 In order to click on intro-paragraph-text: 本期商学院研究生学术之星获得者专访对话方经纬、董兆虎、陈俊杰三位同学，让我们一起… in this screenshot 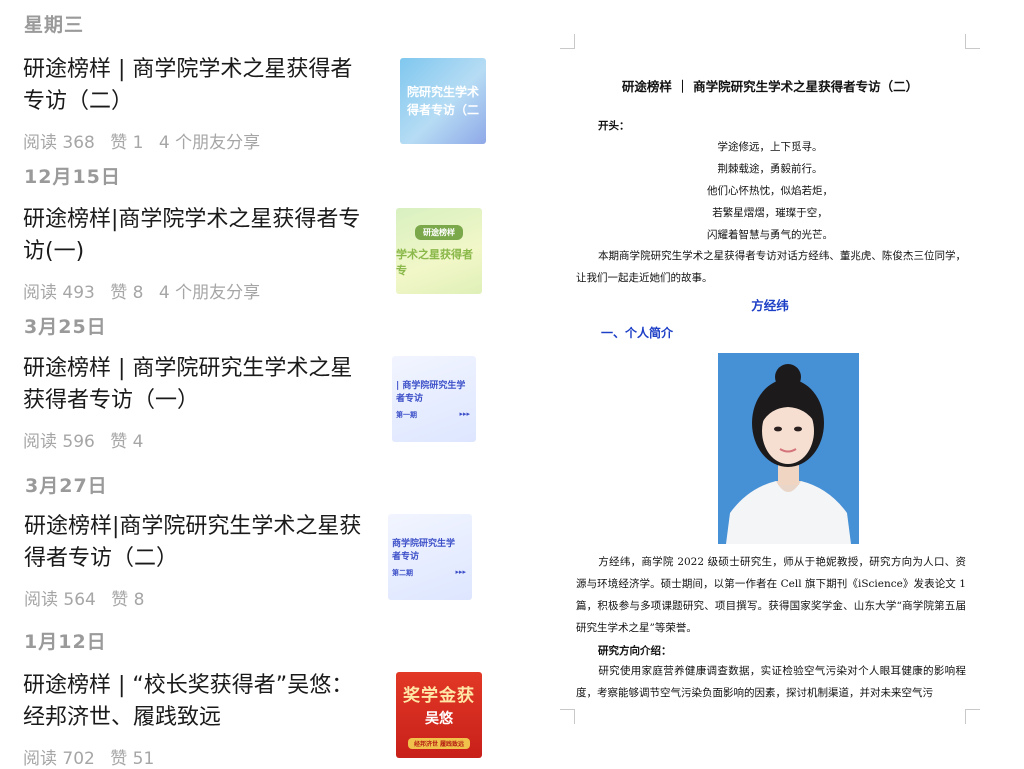, I will do `click(771, 267)`.